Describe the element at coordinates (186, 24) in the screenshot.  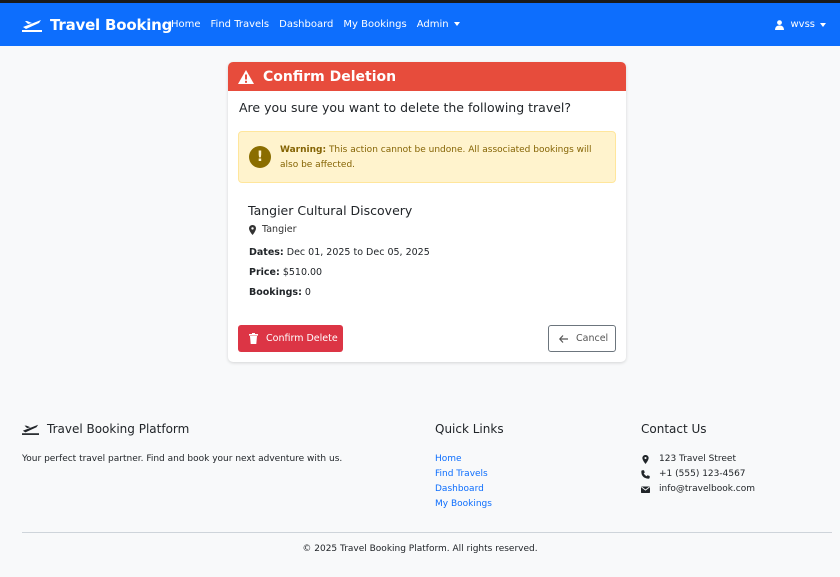
I see `nav-home: Home` at that location.